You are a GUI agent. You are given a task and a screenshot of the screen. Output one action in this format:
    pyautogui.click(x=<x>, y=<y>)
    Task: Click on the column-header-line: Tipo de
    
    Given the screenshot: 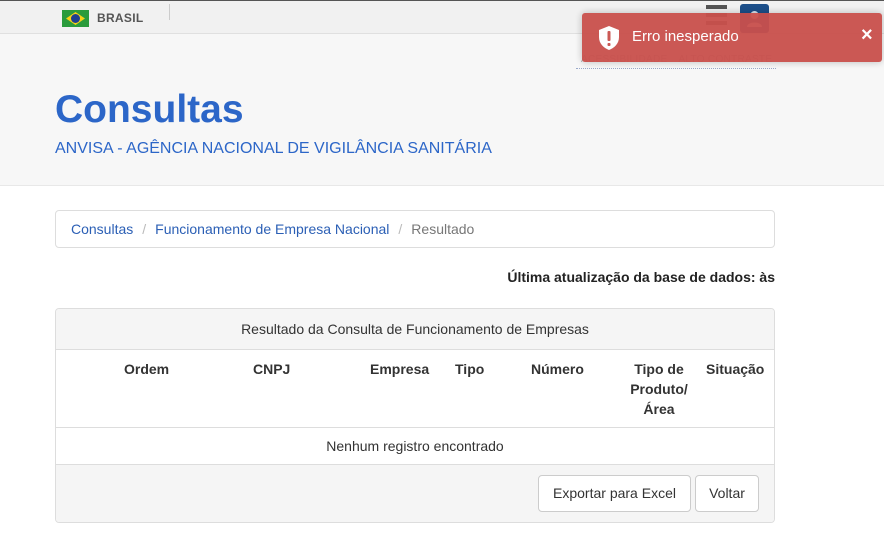 What is the action you would take?
    pyautogui.click(x=659, y=369)
    